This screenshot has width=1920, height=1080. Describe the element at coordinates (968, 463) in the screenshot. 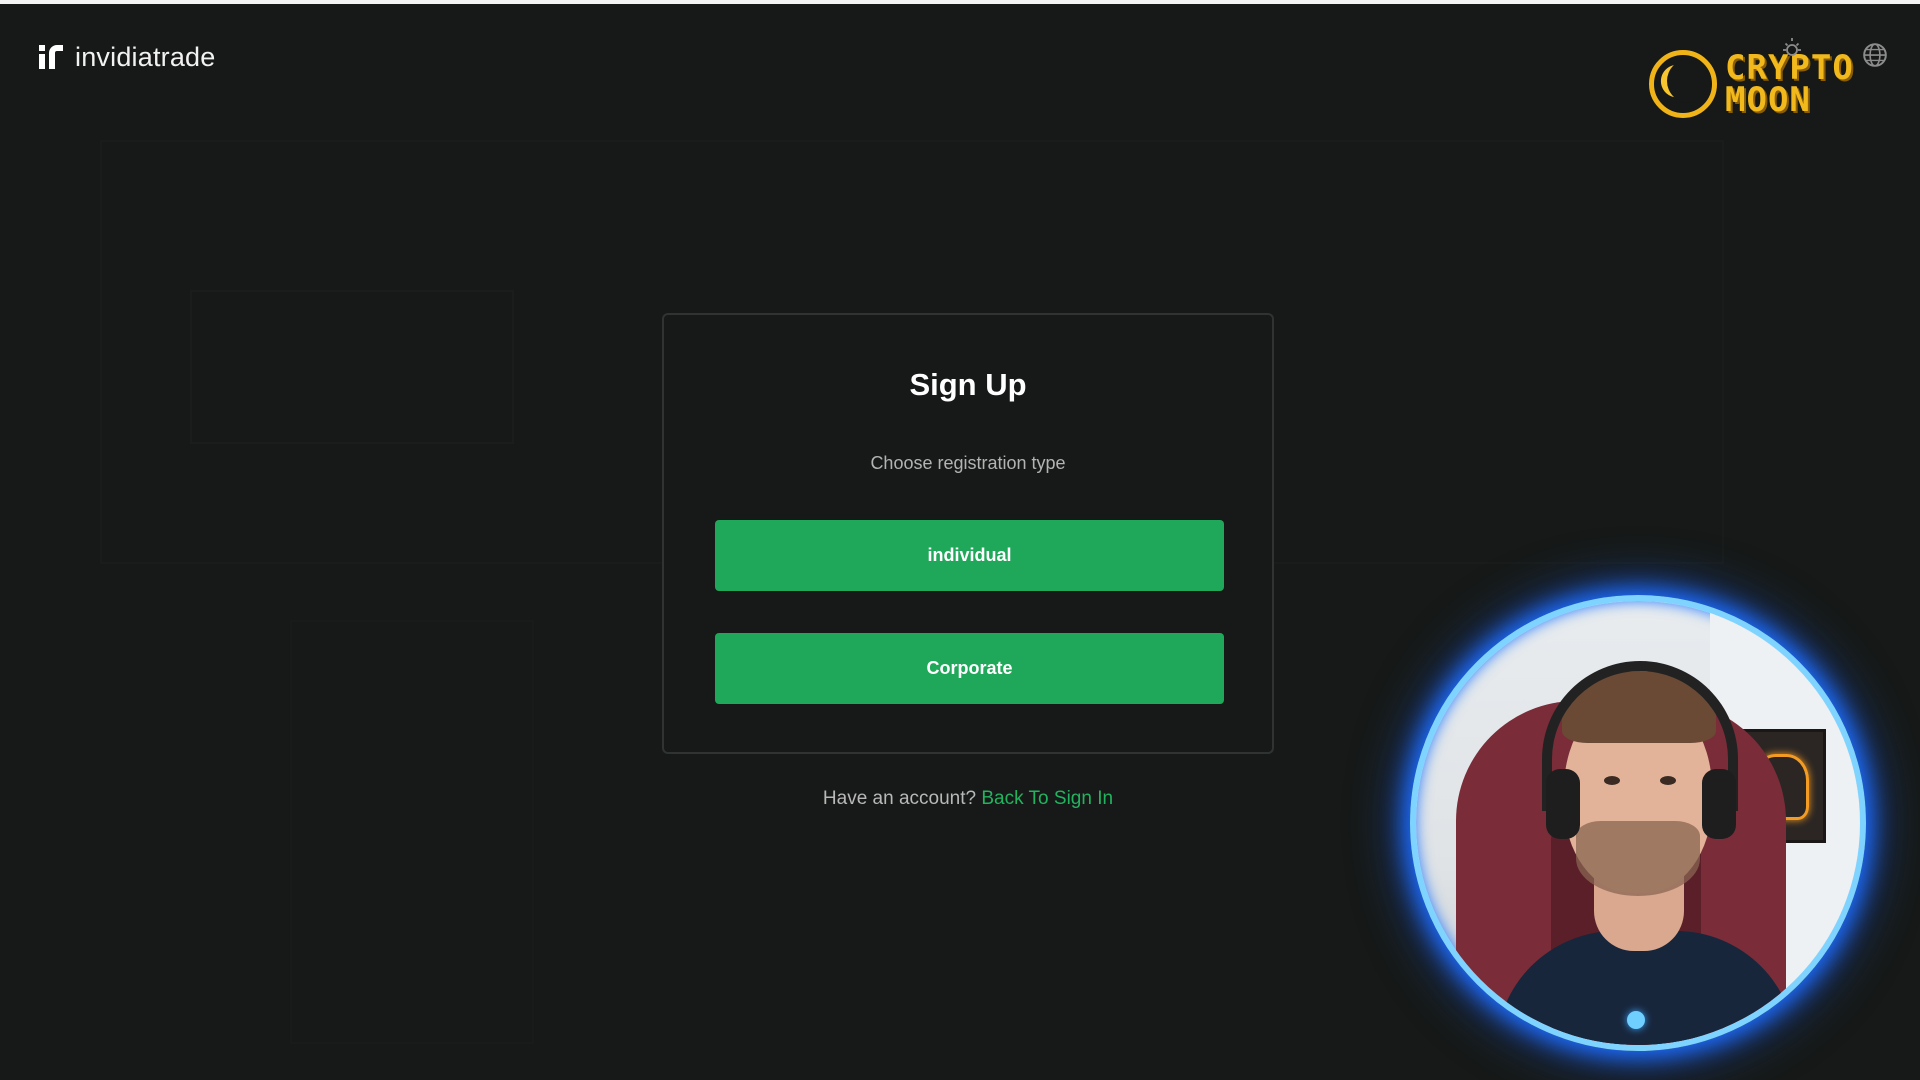

I see `registration-type-prompt: Choose registration type` at that location.